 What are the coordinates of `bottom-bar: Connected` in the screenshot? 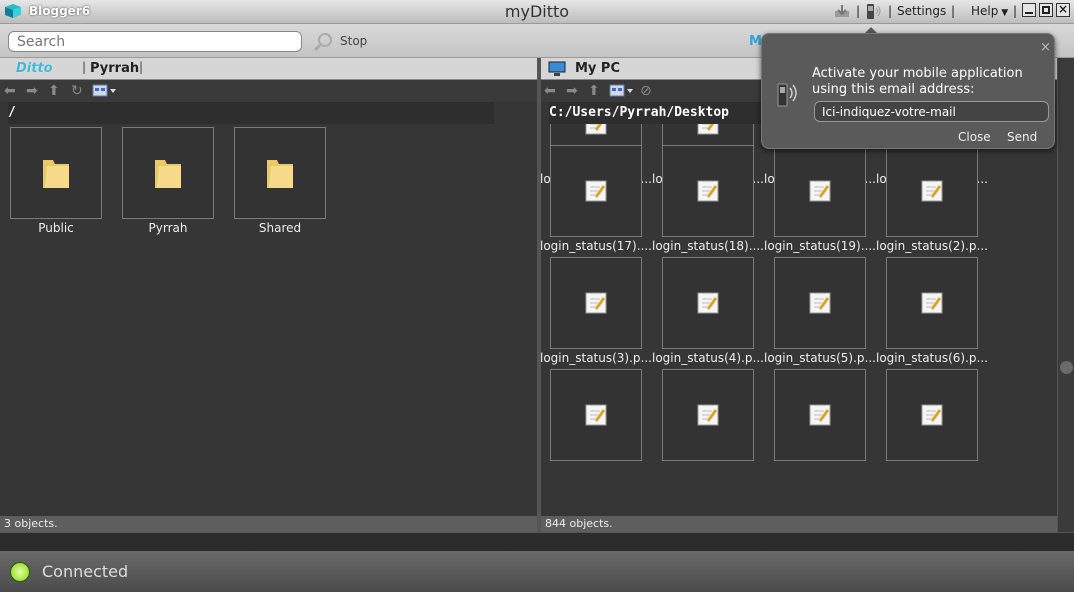 It's located at (537, 562).